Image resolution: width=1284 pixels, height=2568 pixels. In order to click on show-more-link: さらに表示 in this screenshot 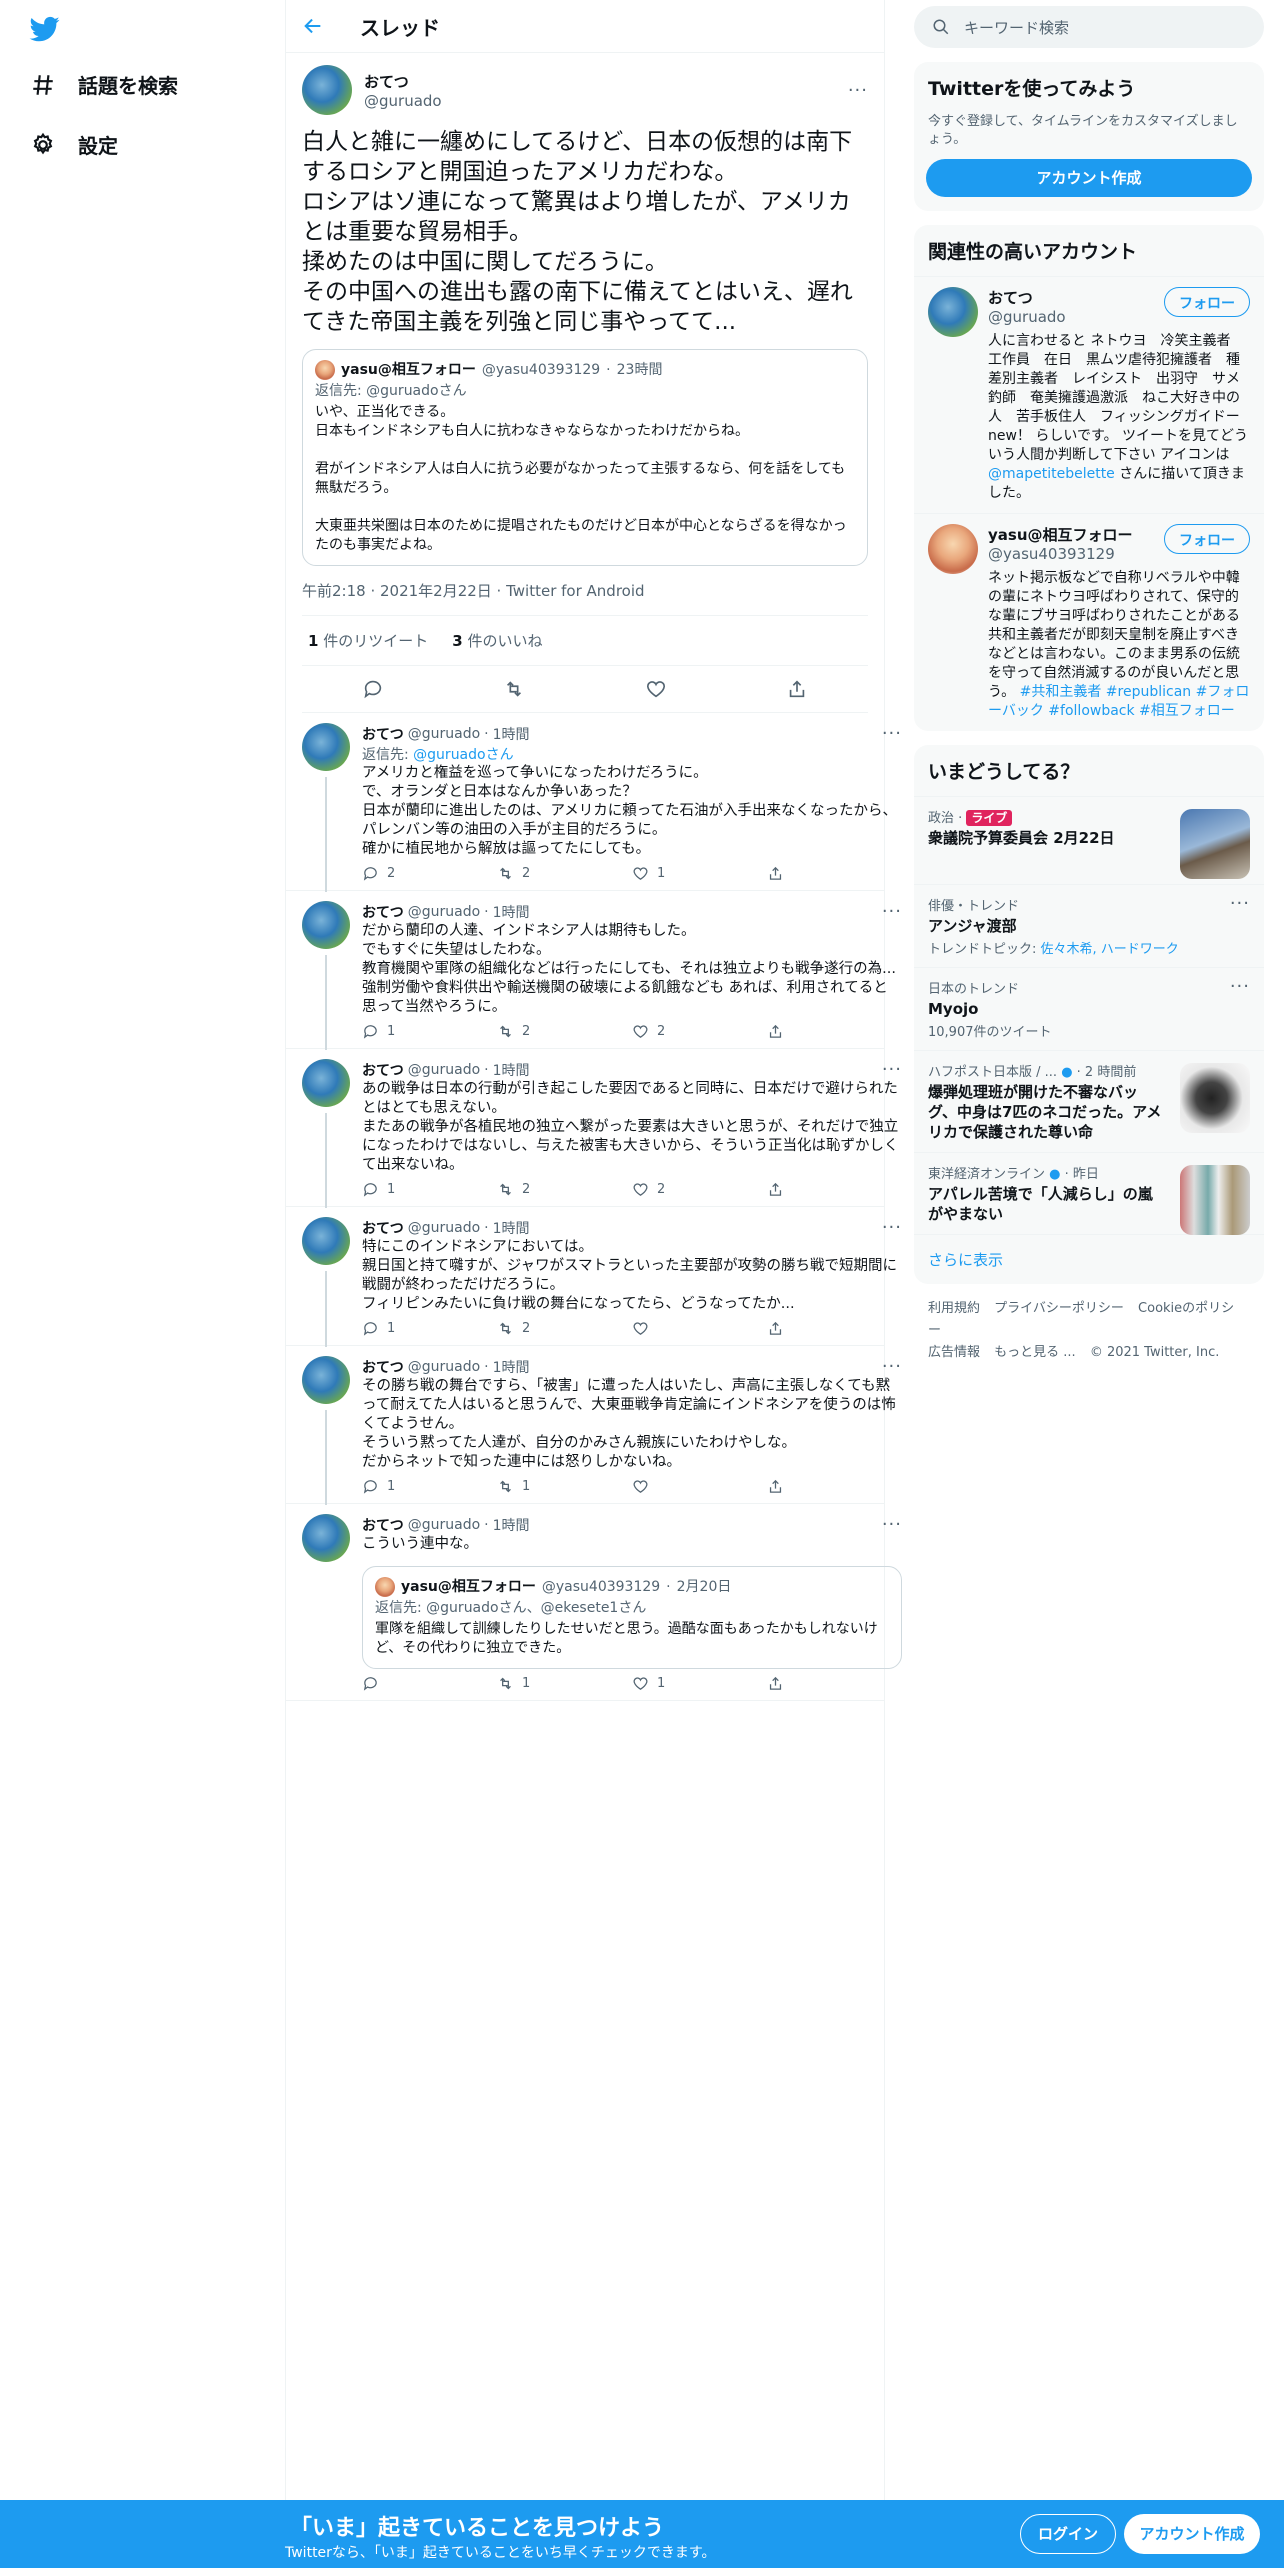, I will do `click(1089, 1259)`.